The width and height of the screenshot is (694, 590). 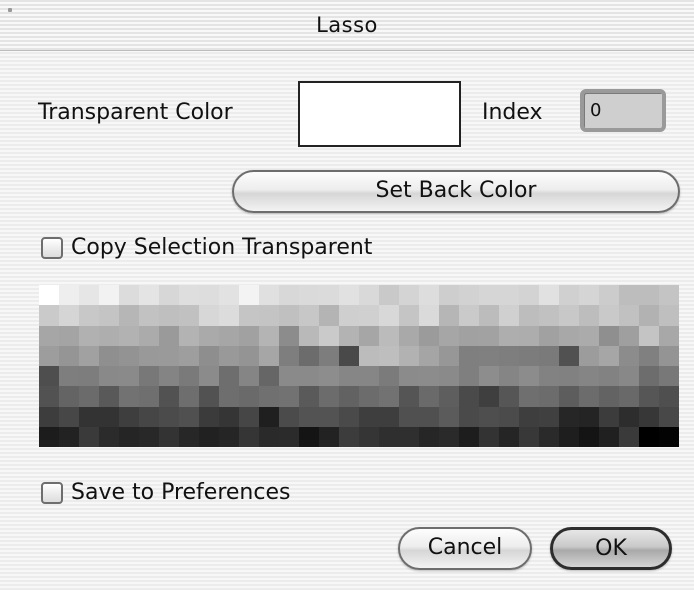 I want to click on index-input, so click(x=626, y=110).